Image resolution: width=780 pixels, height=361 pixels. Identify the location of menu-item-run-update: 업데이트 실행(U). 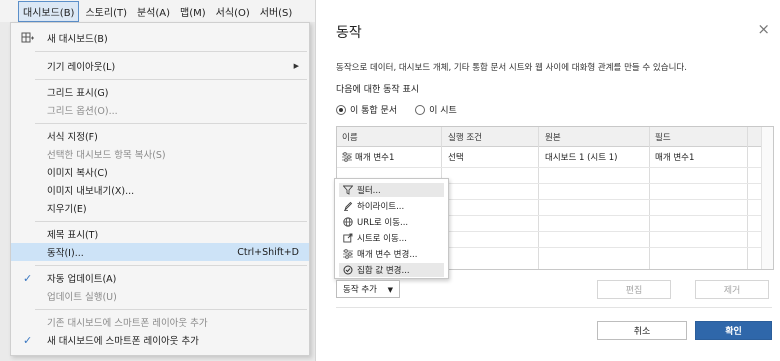
(160, 296).